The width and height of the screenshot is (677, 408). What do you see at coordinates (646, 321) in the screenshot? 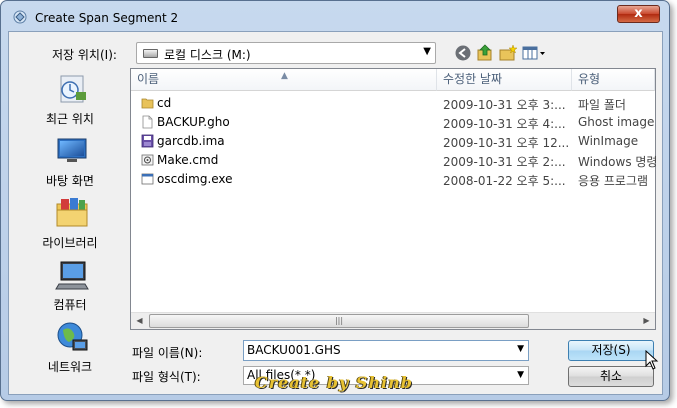
I see `scroll-right-icon: ▶` at bounding box center [646, 321].